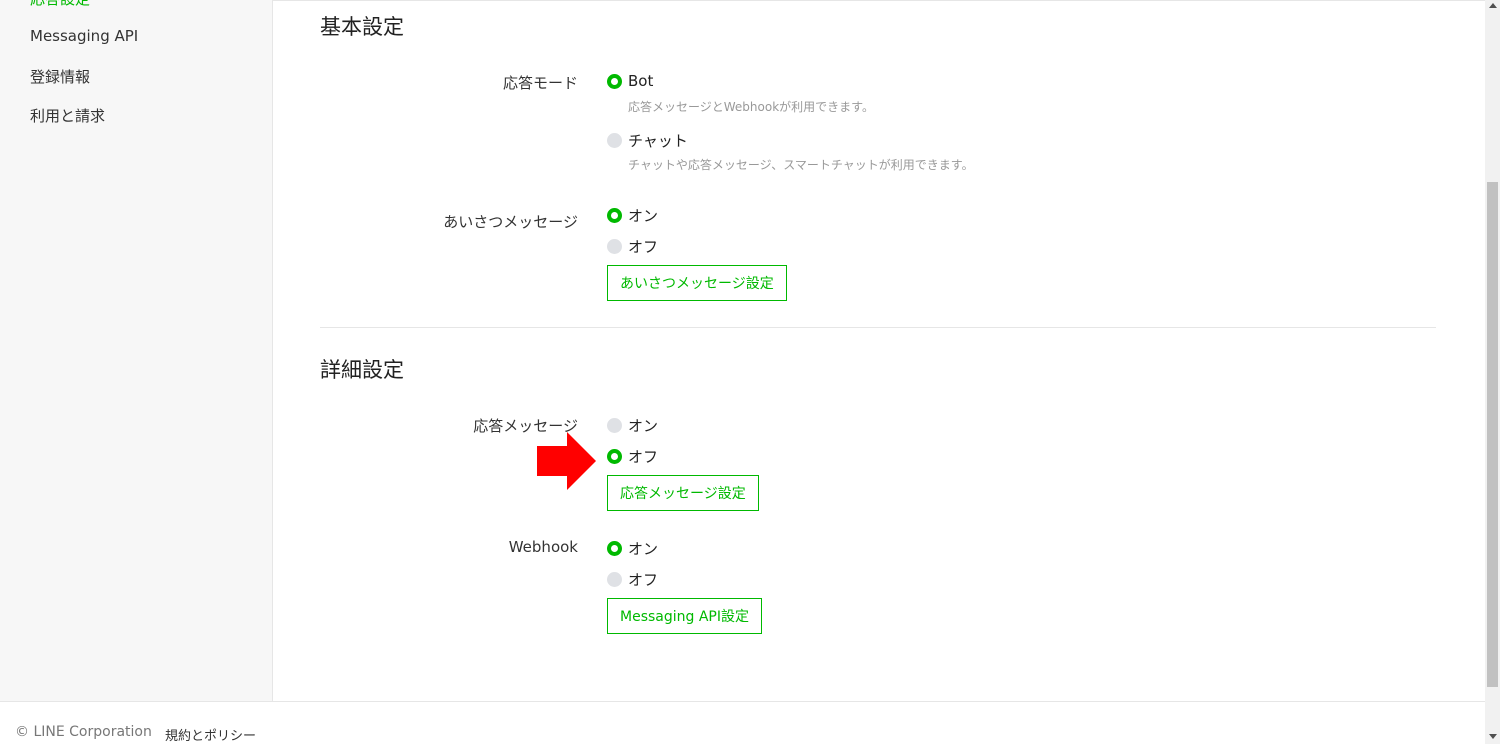 This screenshot has width=1500, height=745. I want to click on auto-reply-off-radio: オフ, so click(632, 456).